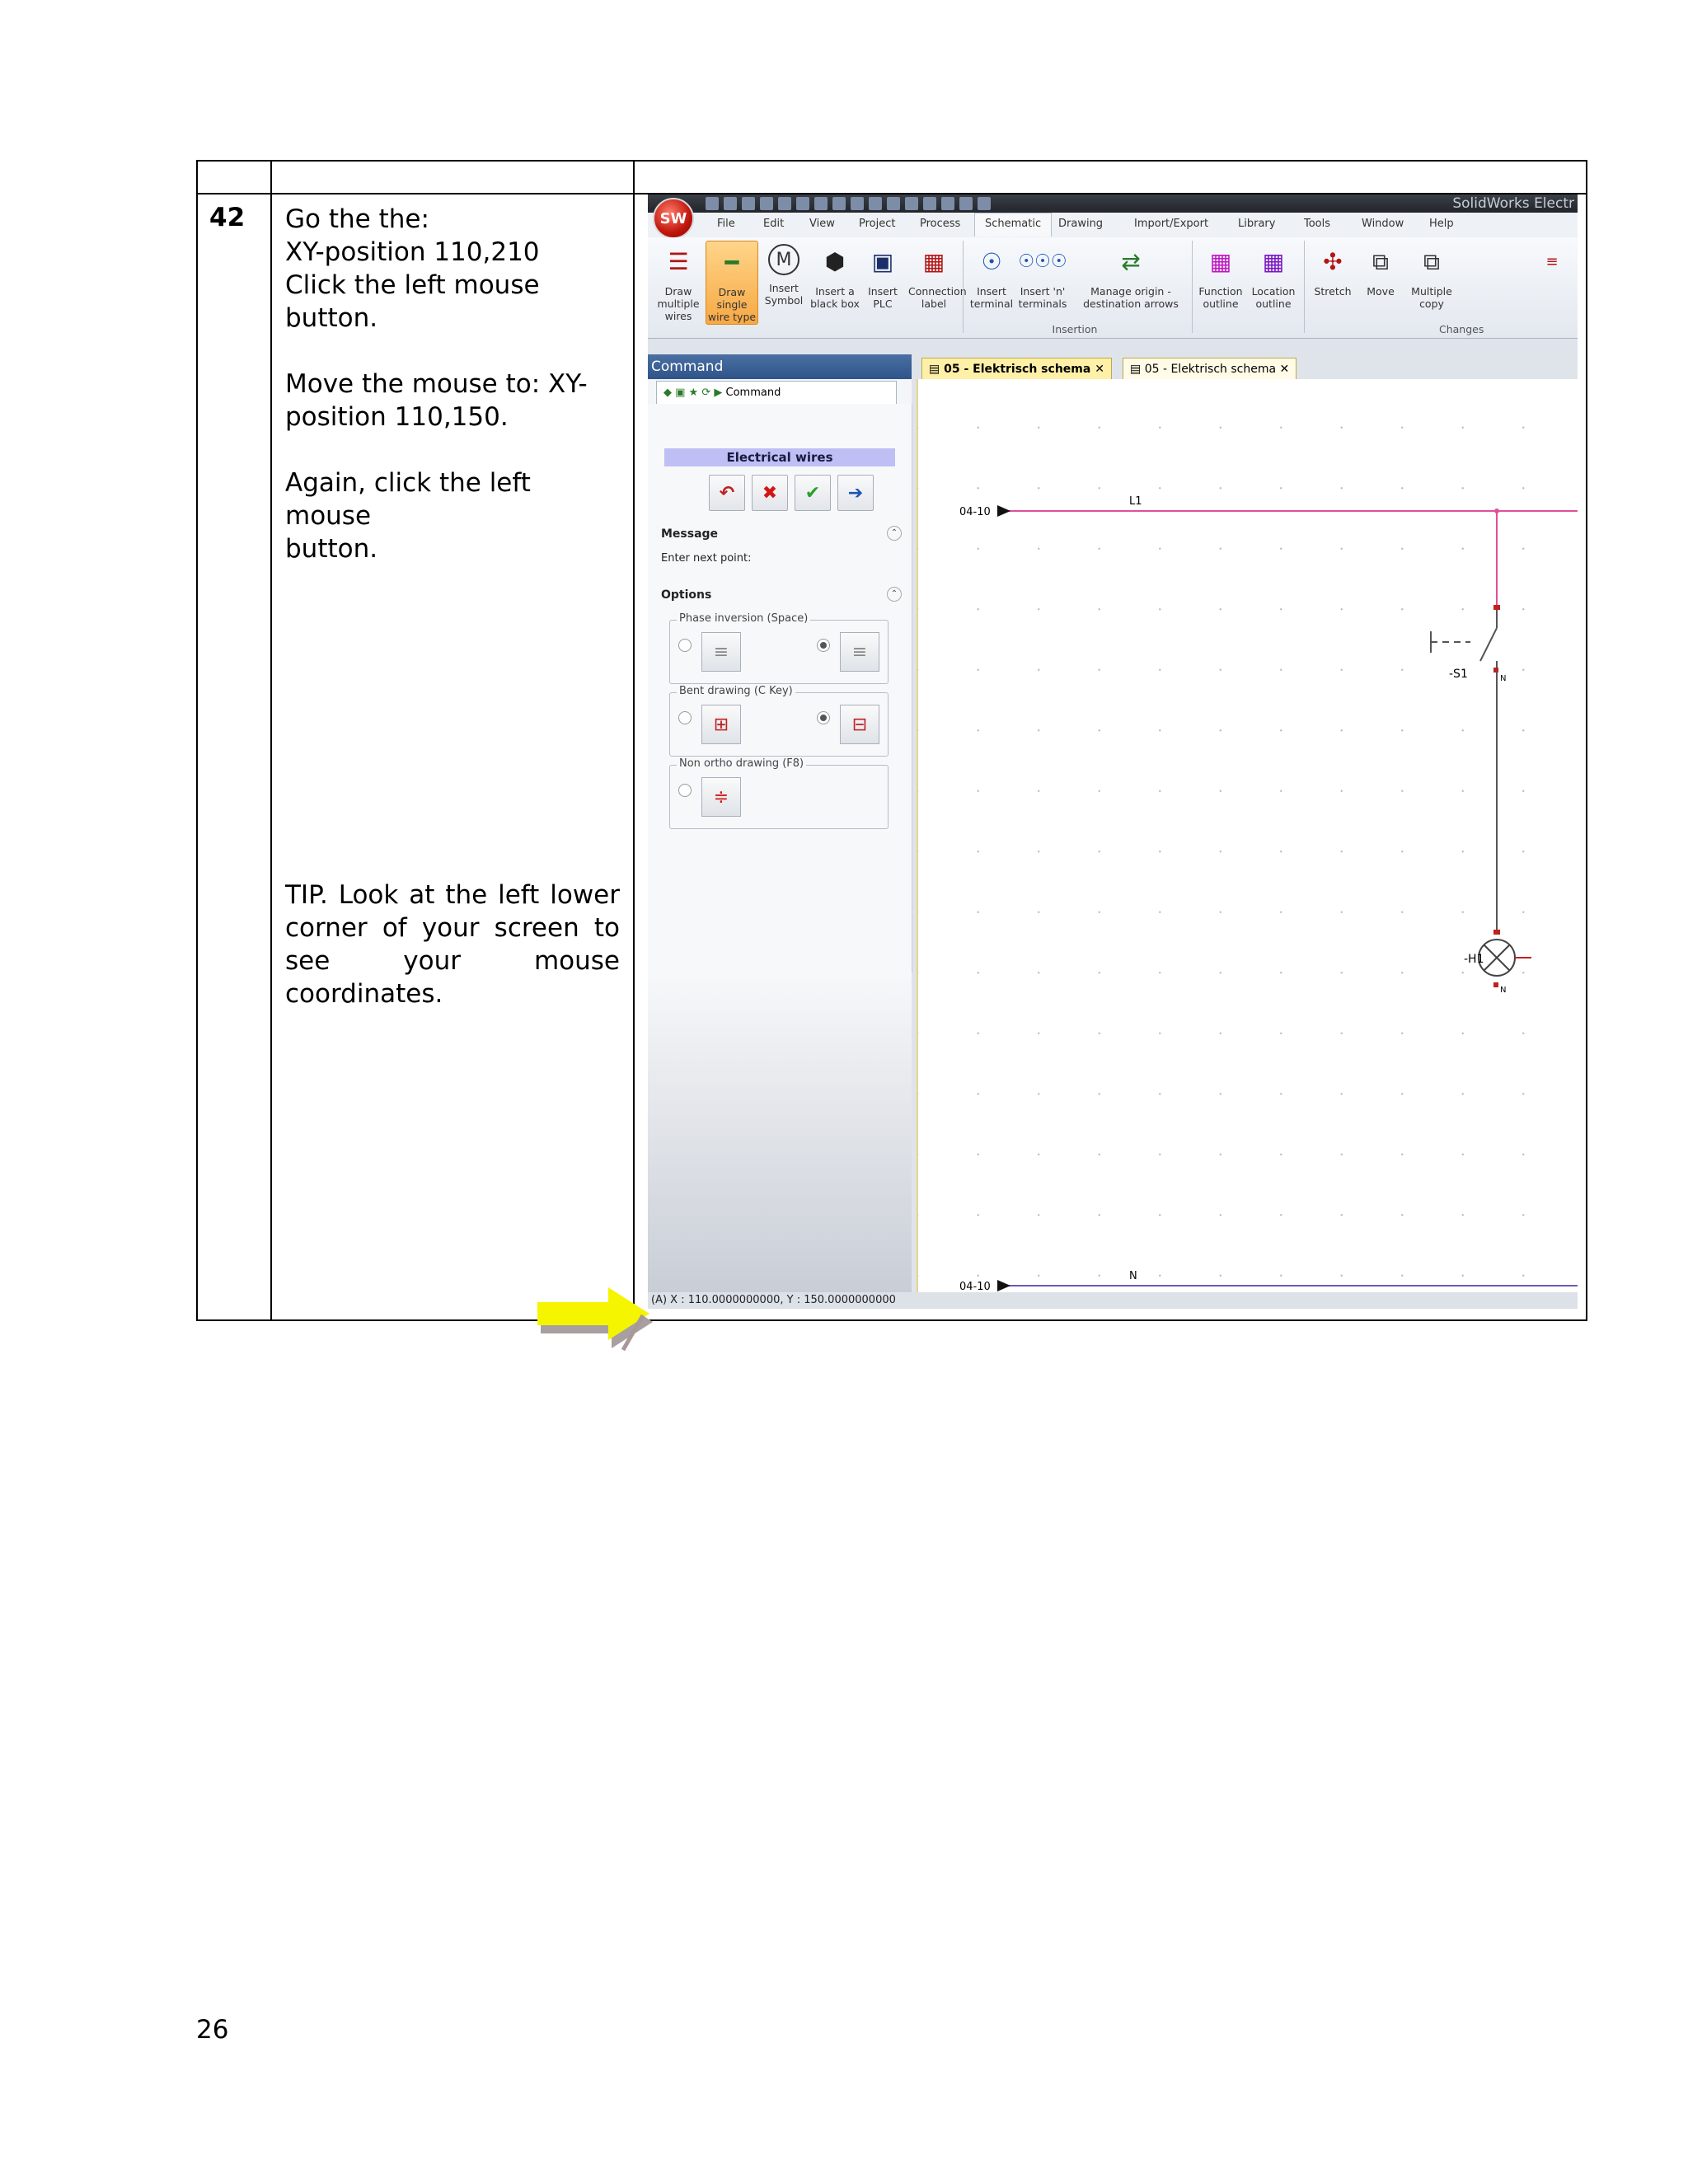 The image size is (1688, 2184). I want to click on draw-single-wire-button: ━ Draw single wire type, so click(732, 283).